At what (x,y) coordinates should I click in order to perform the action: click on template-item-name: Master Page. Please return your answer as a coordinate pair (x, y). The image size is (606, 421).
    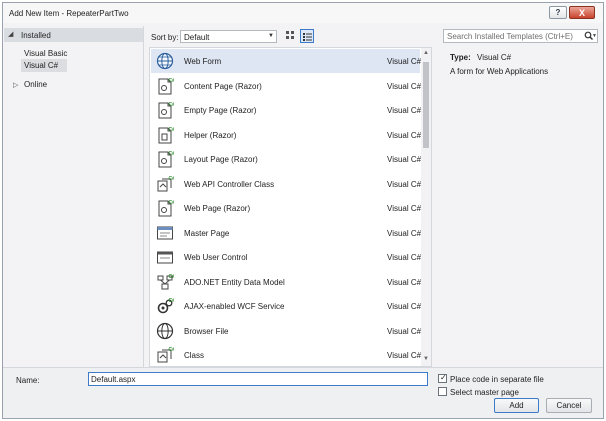
    Looking at the image, I should click on (207, 233).